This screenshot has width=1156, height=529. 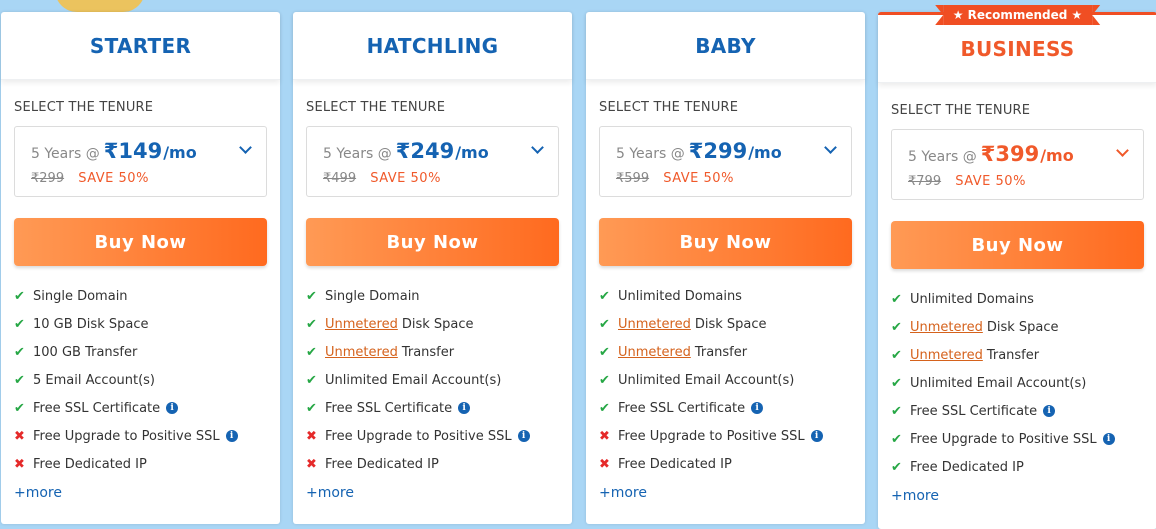 I want to click on feature-item: ✔ Unlimited Domains, so click(x=1023, y=299).